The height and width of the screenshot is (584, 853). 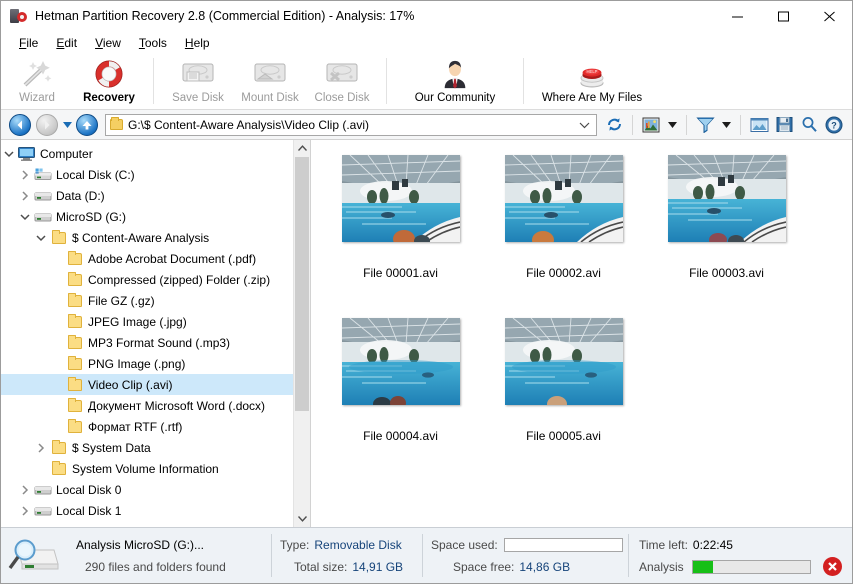 What do you see at coordinates (153, 43) in the screenshot?
I see `menu-tools: Tools` at bounding box center [153, 43].